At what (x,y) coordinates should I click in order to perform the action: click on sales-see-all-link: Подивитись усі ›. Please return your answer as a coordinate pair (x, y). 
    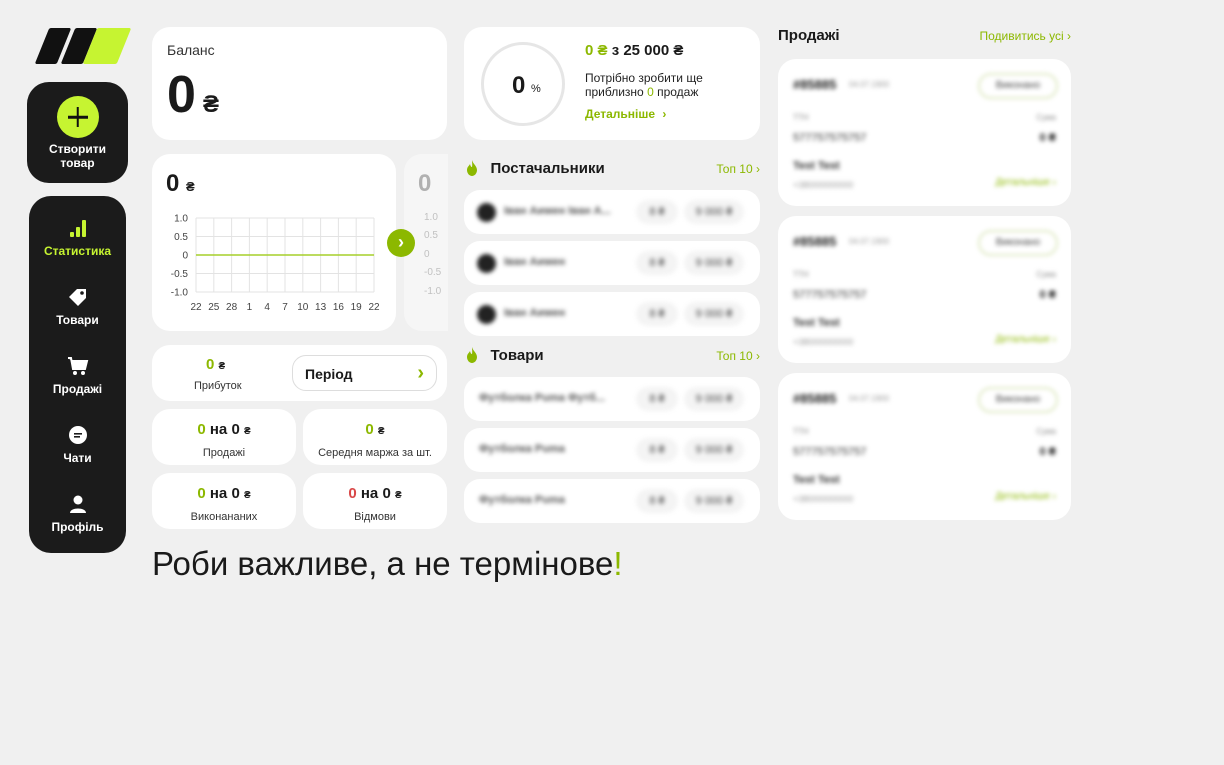
    Looking at the image, I should click on (1025, 36).